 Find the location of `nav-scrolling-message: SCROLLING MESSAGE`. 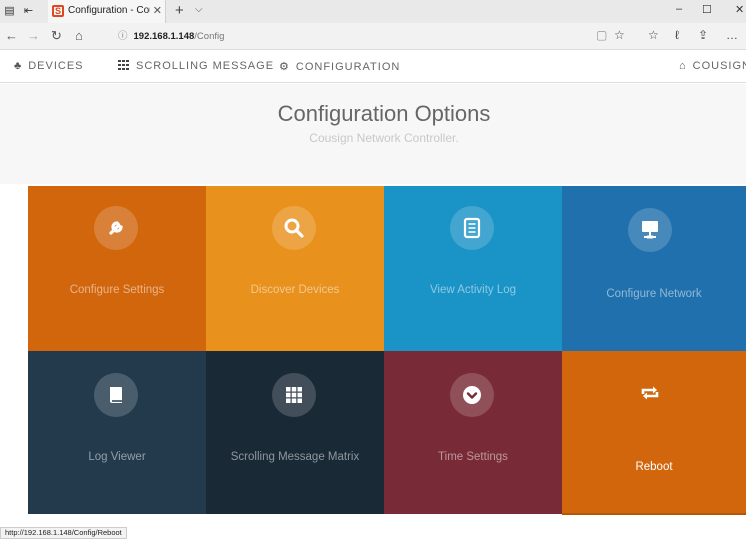

nav-scrolling-message: SCROLLING MESSAGE is located at coordinates (196, 66).